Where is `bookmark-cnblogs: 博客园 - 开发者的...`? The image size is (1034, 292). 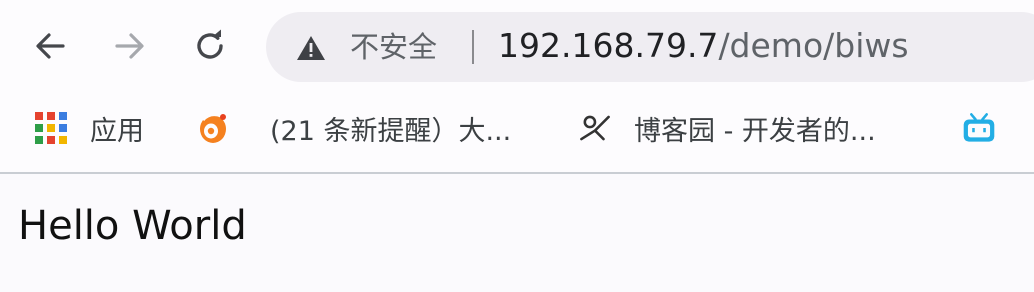 bookmark-cnblogs: 博客园 - 开发者的... is located at coordinates (727, 128).